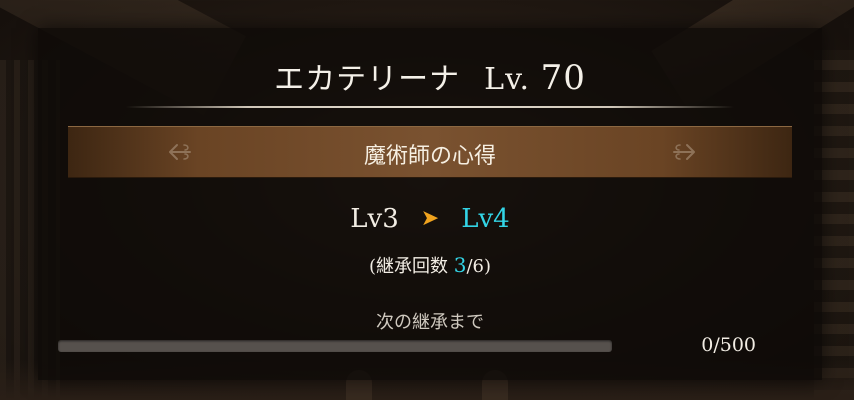  What do you see at coordinates (479, 266) in the screenshot?
I see `inherit-count-suffix: /6)` at bounding box center [479, 266].